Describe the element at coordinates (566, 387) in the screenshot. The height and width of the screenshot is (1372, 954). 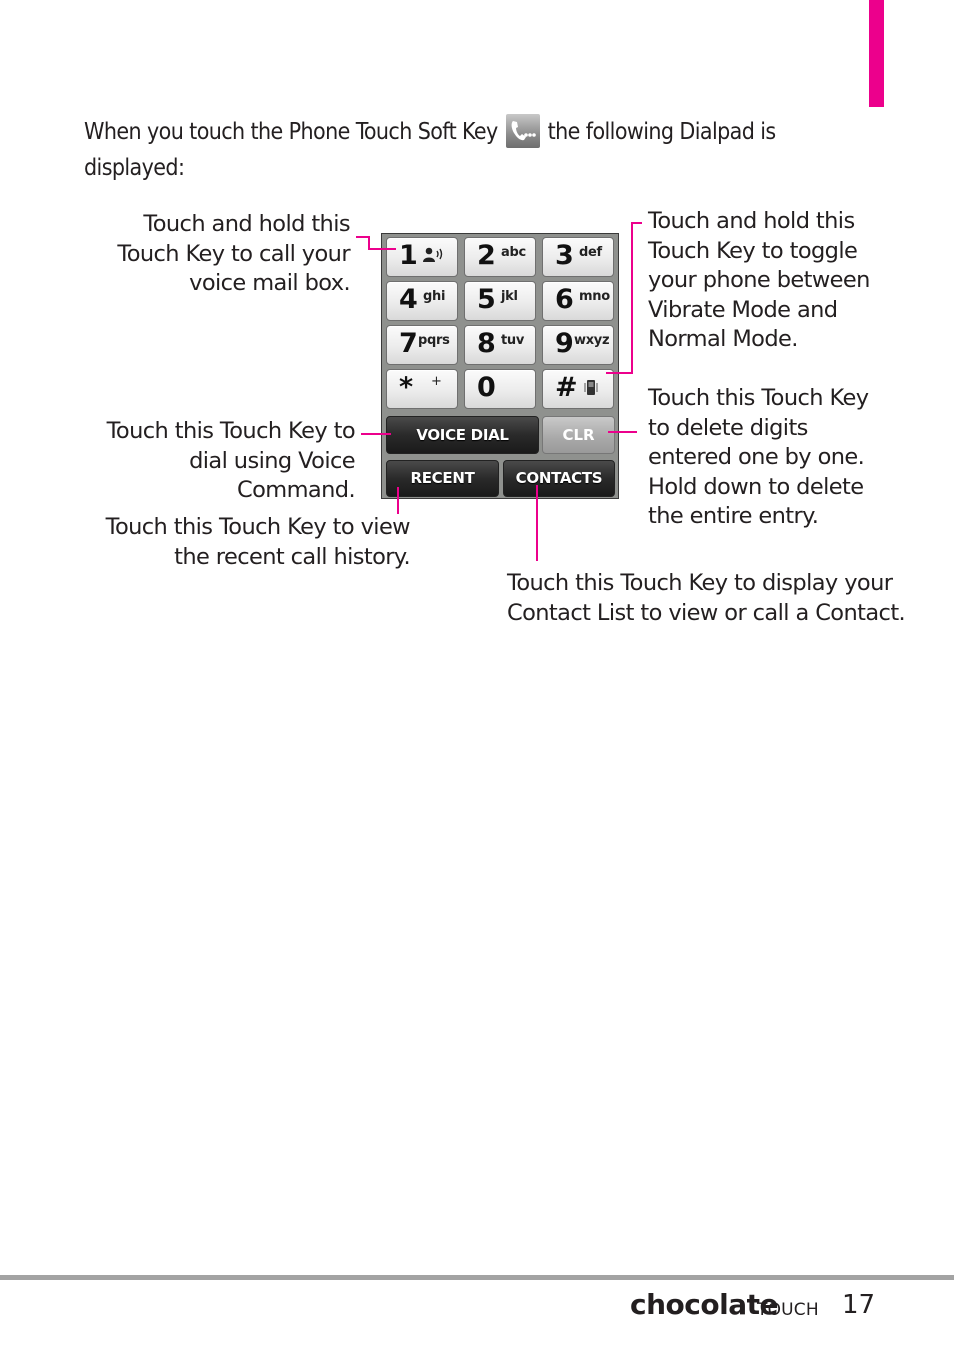
I see `key-digit: #` at that location.